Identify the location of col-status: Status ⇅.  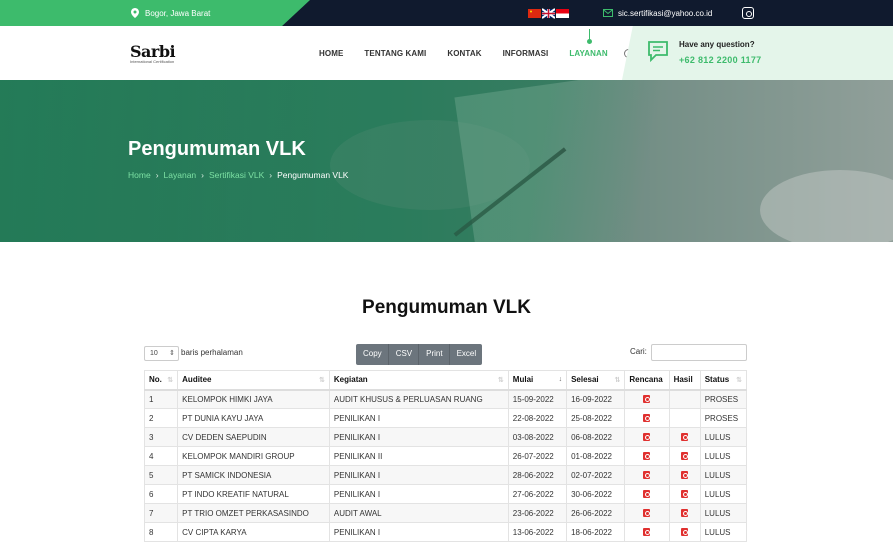
(723, 380).